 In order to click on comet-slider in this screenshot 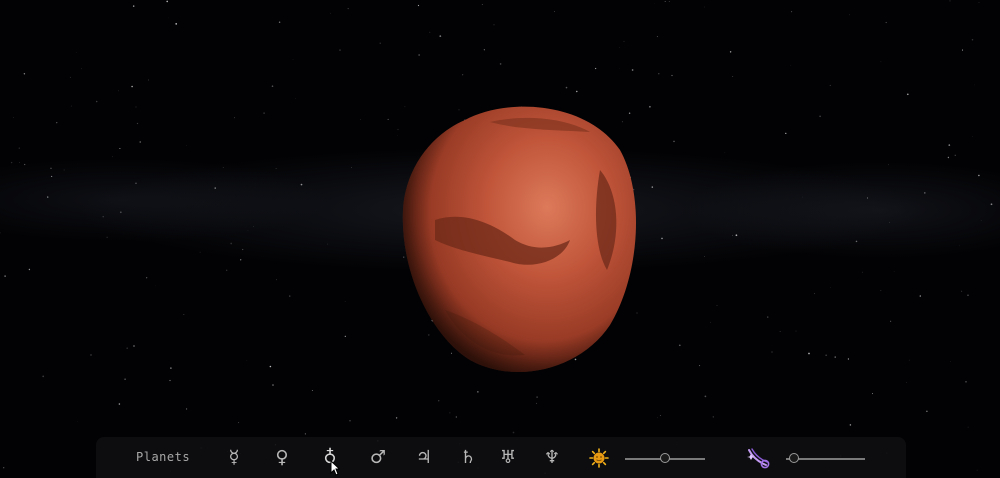, I will do `click(825, 458)`.